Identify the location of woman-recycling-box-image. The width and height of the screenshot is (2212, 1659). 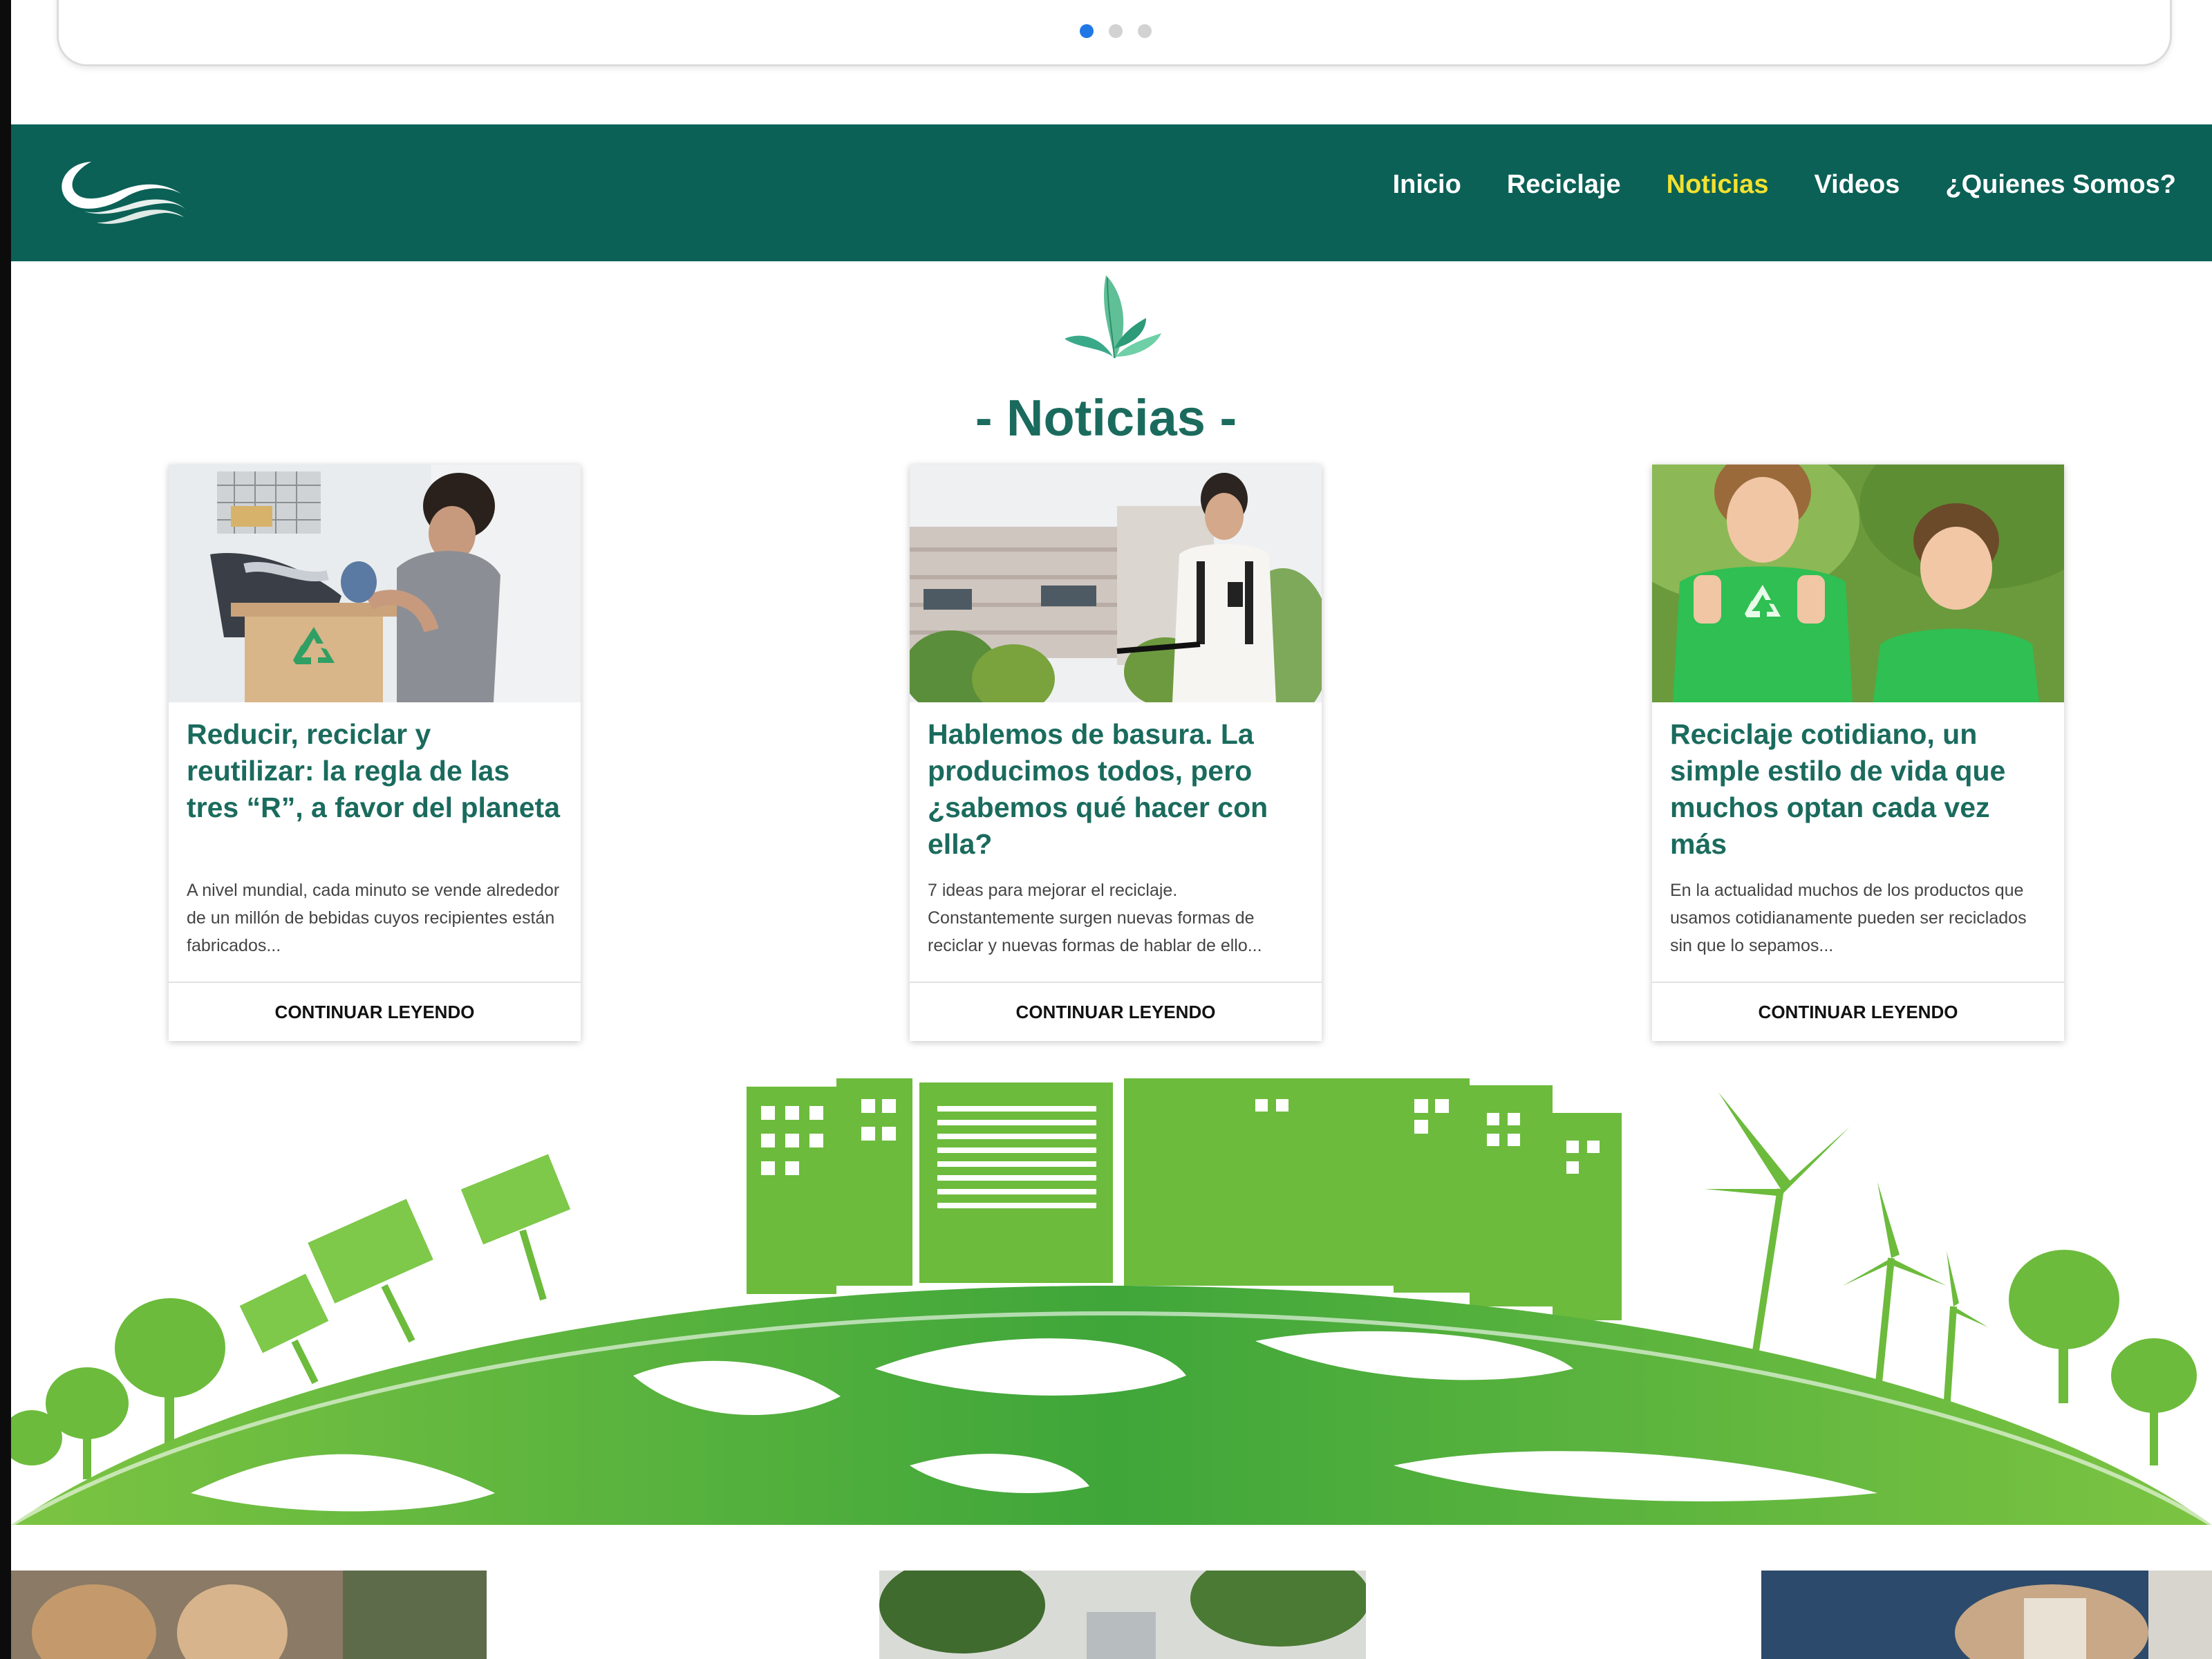
(375, 583).